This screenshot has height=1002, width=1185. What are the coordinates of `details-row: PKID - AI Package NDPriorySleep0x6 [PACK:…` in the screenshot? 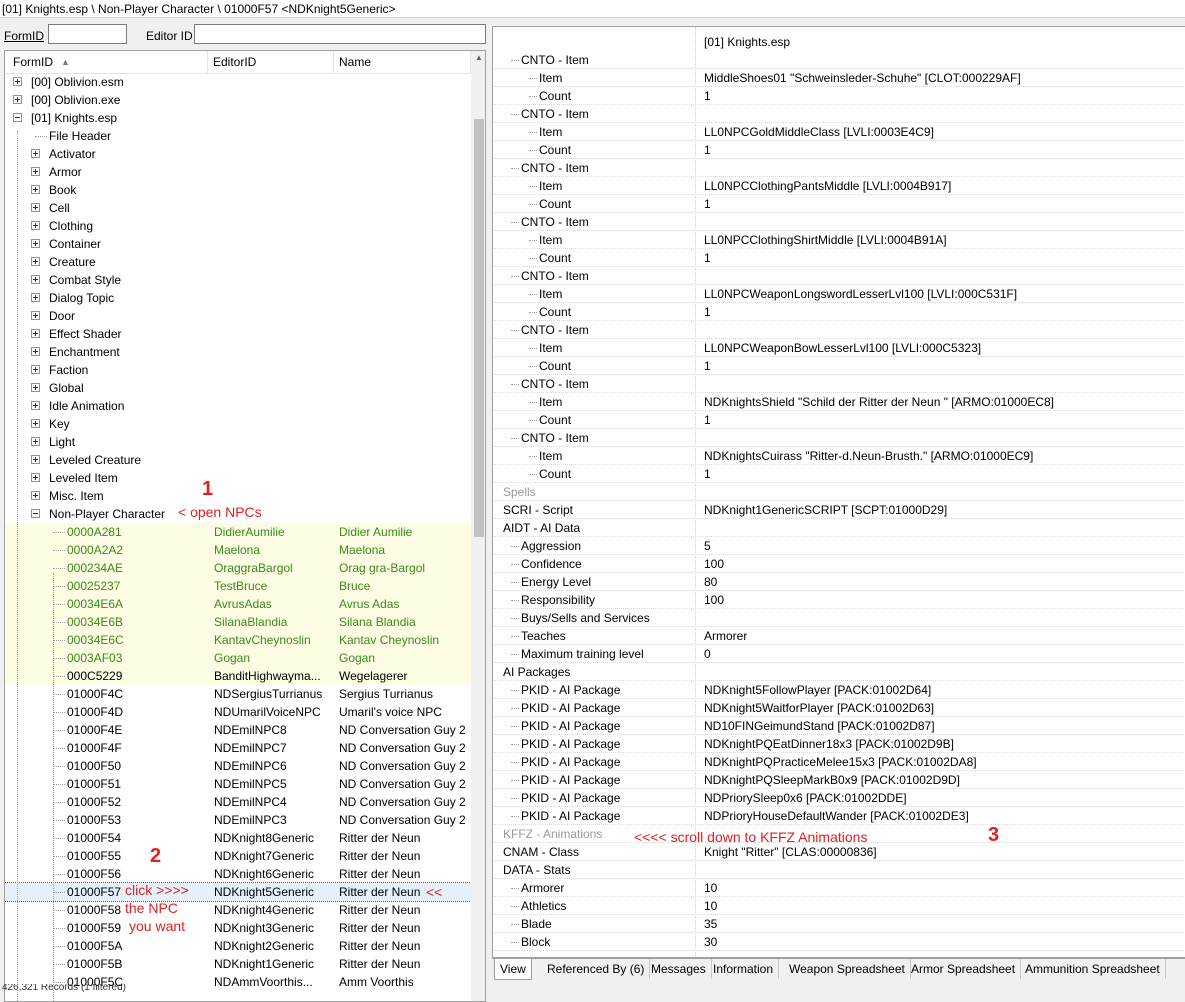 It's located at (839, 798).